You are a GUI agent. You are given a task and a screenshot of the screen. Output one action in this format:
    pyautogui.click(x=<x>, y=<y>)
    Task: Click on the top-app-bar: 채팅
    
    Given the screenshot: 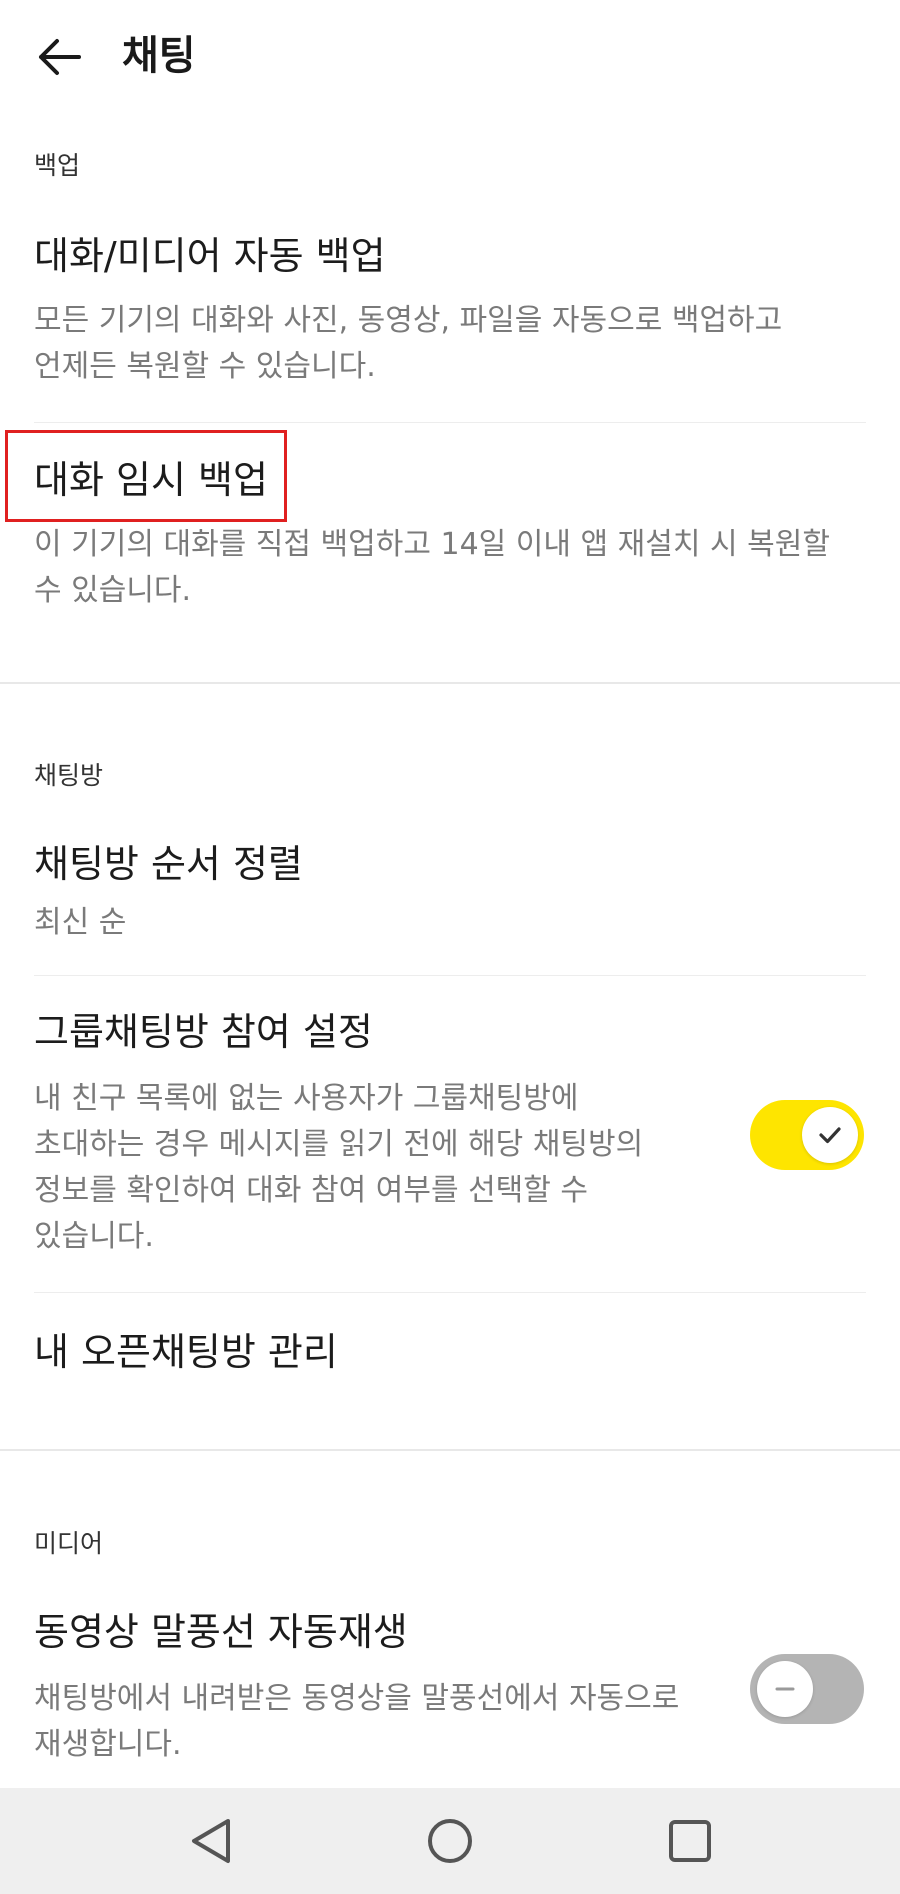 What is the action you would take?
    pyautogui.click(x=450, y=56)
    